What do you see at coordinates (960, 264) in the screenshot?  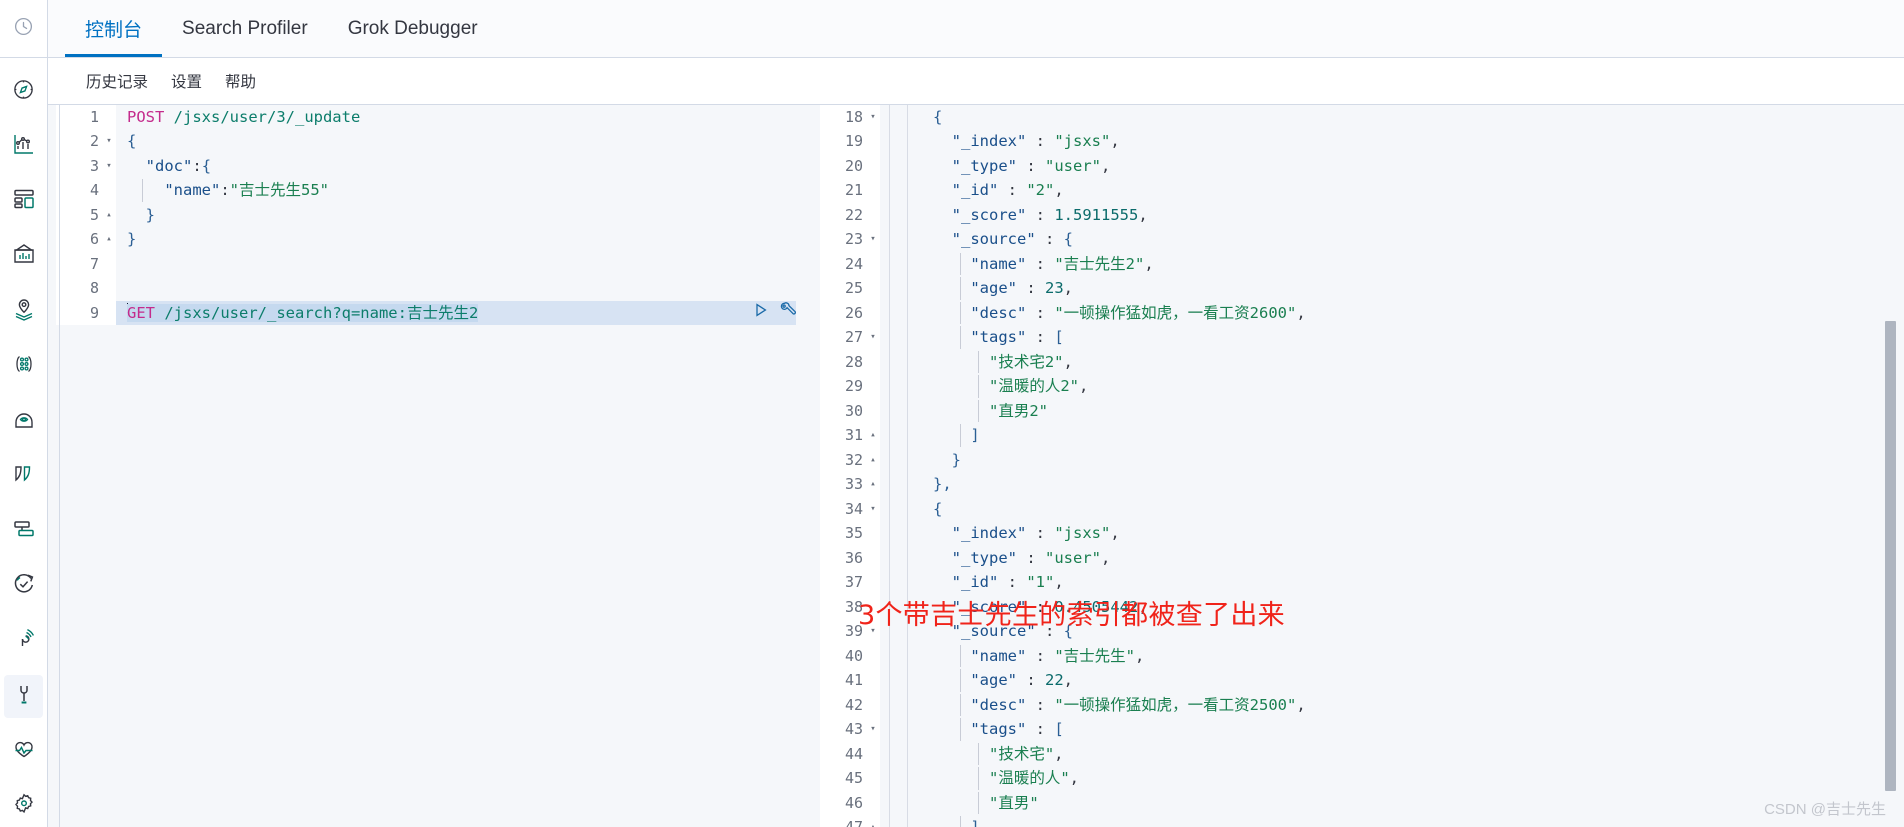 I see `indent-guide` at bounding box center [960, 264].